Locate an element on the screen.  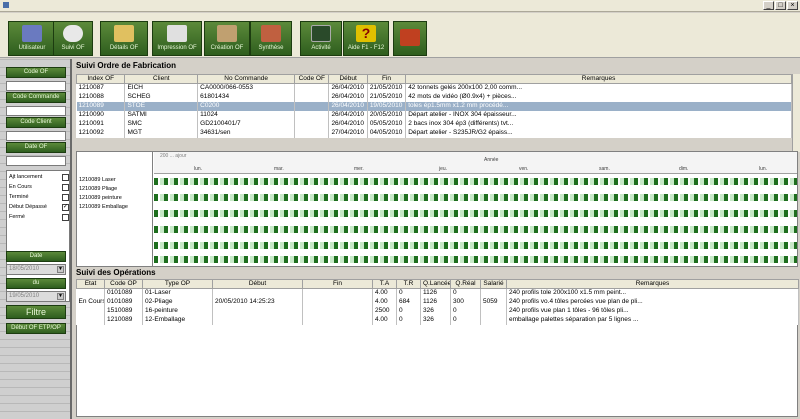
cell: 1510089 is located at coordinates (123, 311).